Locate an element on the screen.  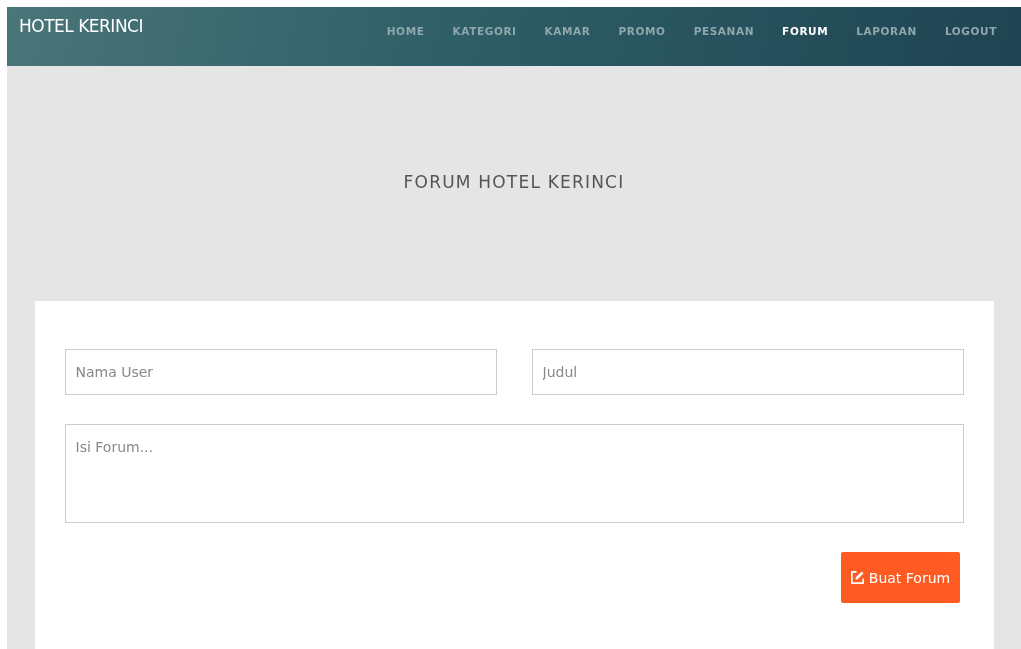
nav-link: PROMO is located at coordinates (642, 31).